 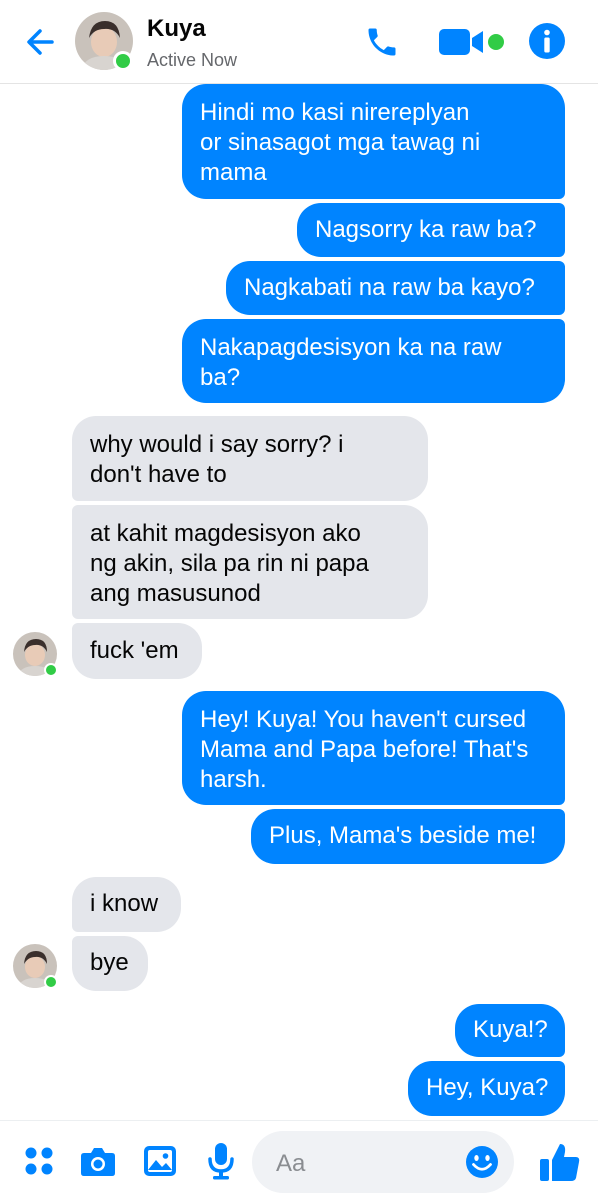 I want to click on message-bubble: i know, so click(x=126, y=904).